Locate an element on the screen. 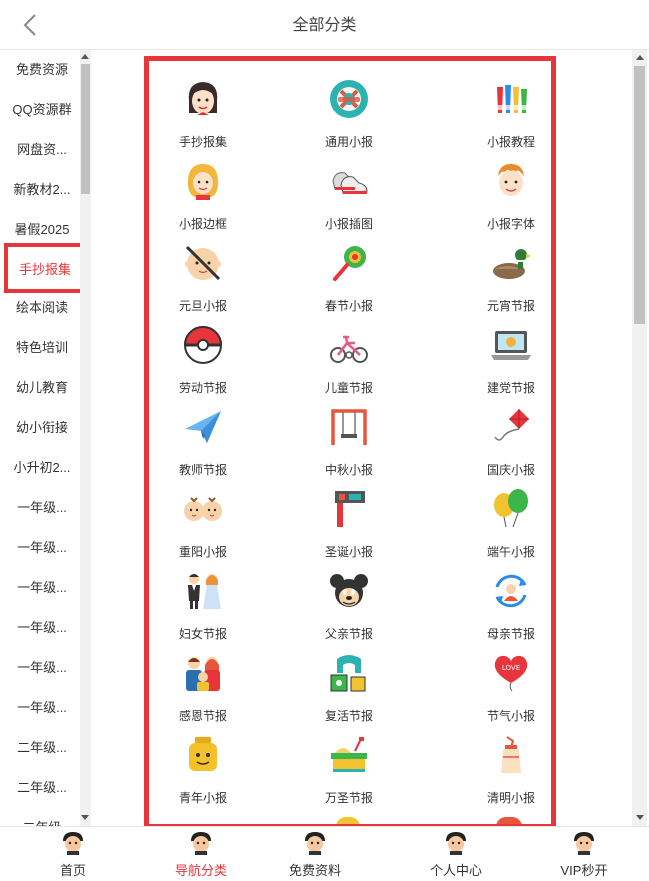 The width and height of the screenshot is (649, 881). grid-item: 手抄报集 is located at coordinates (203, 112).